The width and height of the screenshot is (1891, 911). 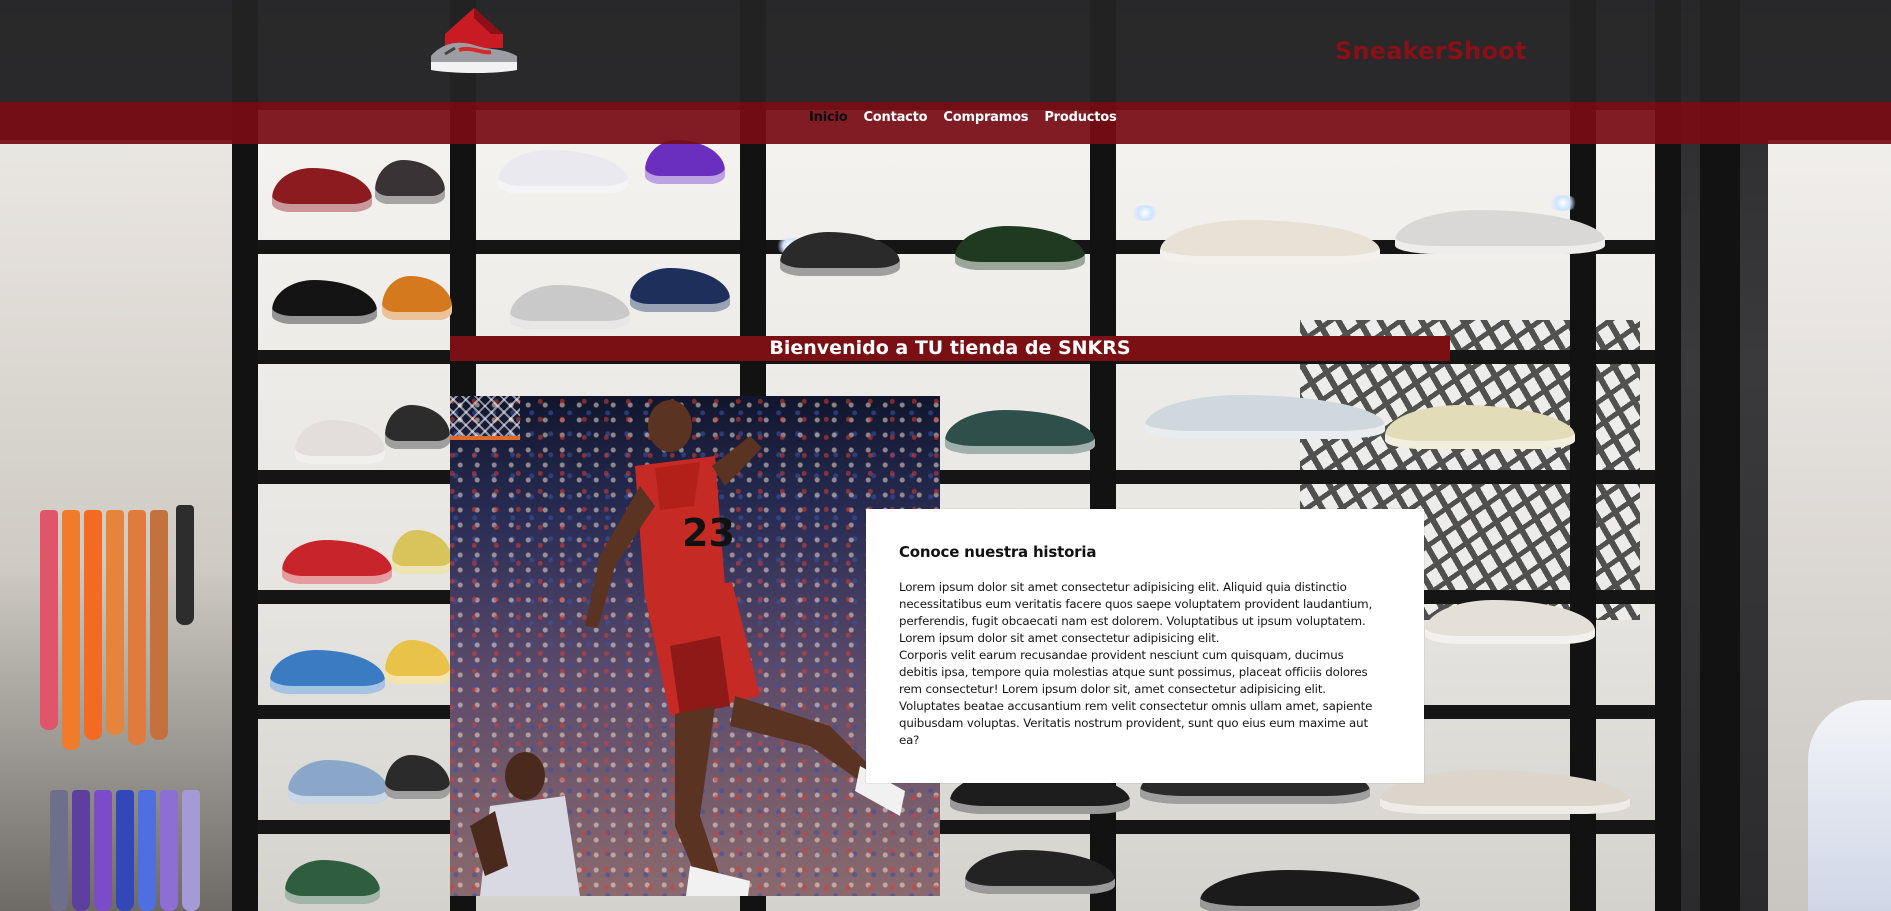 I want to click on nav-link-inicio: Inicio, so click(x=828, y=117).